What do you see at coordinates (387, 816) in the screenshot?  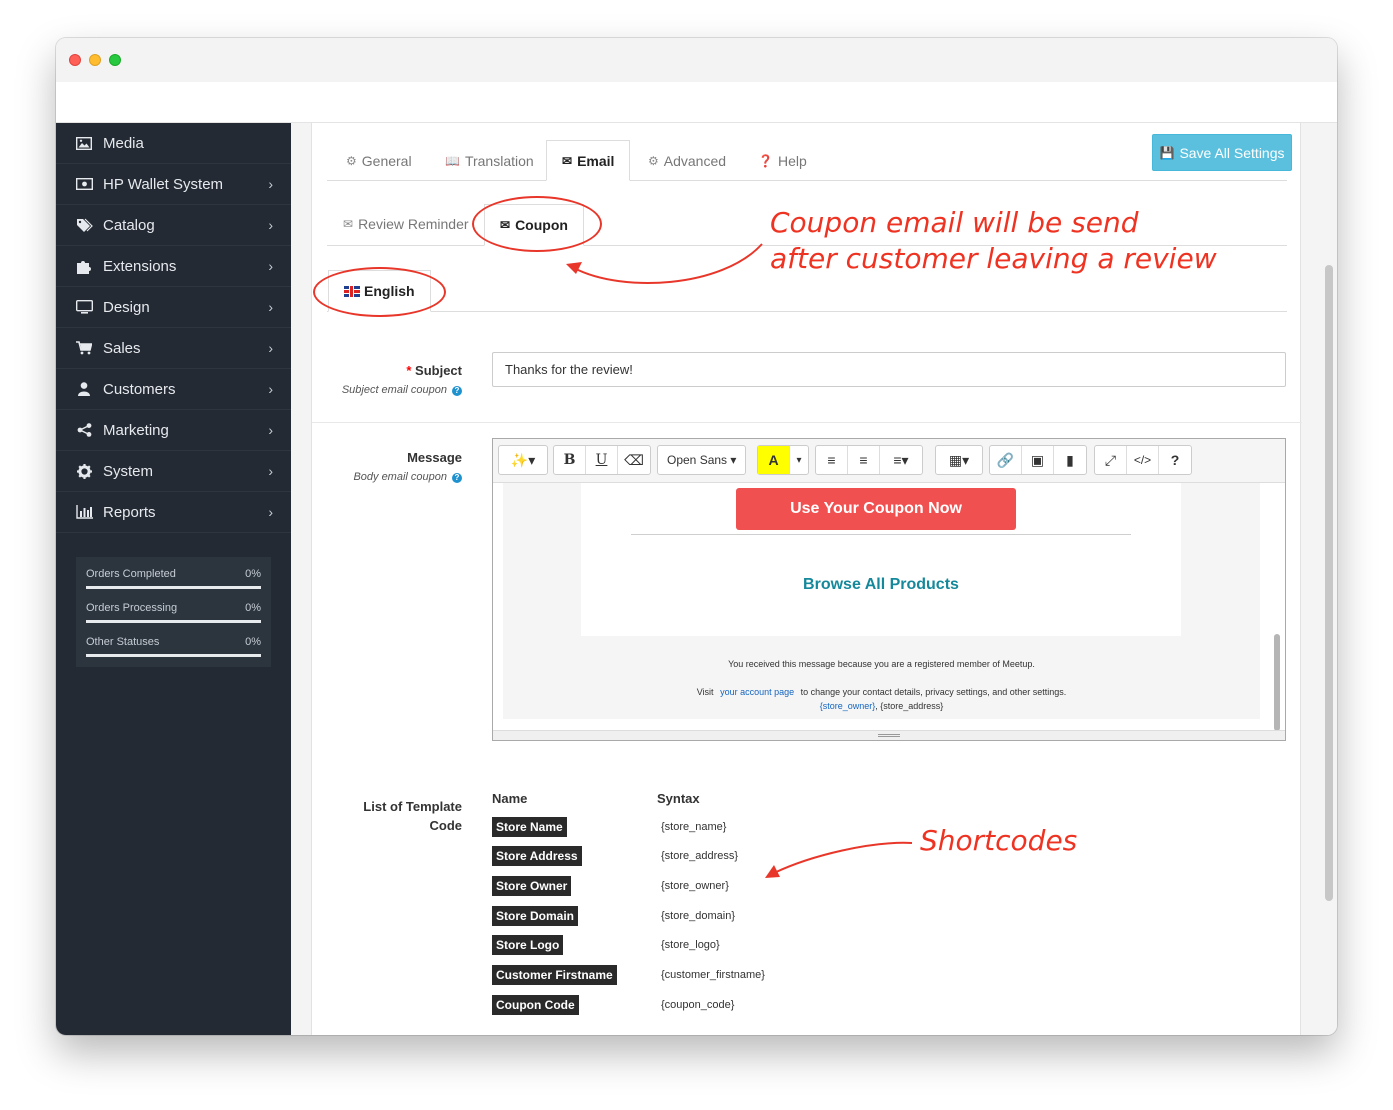 I see `template-label-group: List of Template Code` at bounding box center [387, 816].